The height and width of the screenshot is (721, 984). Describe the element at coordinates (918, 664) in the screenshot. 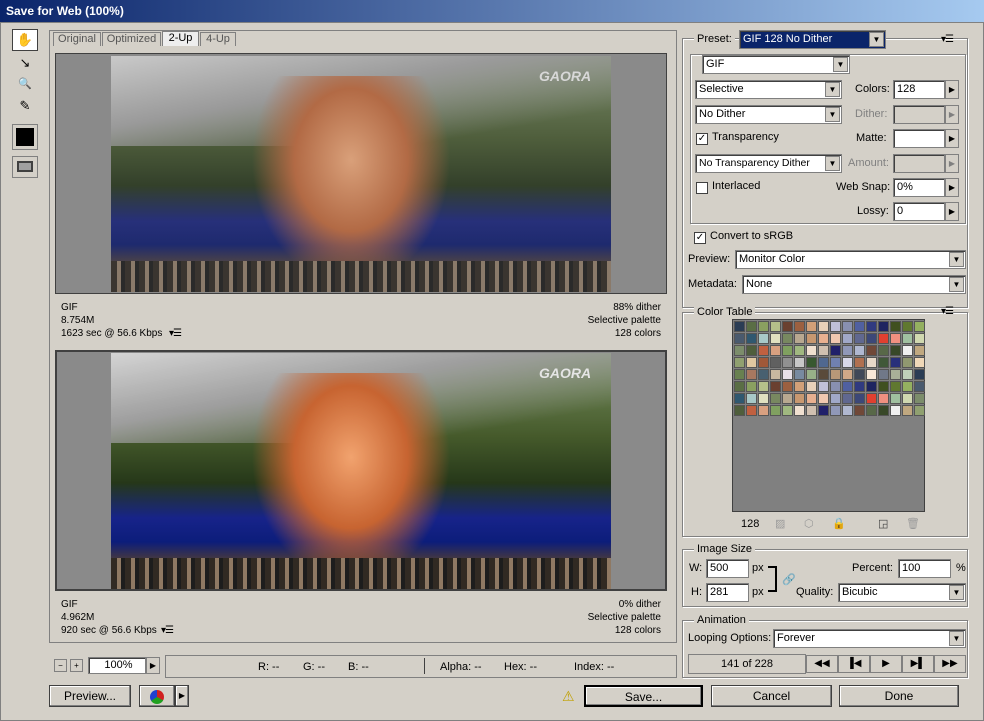

I see `next-frame-button: ▶▌` at that location.